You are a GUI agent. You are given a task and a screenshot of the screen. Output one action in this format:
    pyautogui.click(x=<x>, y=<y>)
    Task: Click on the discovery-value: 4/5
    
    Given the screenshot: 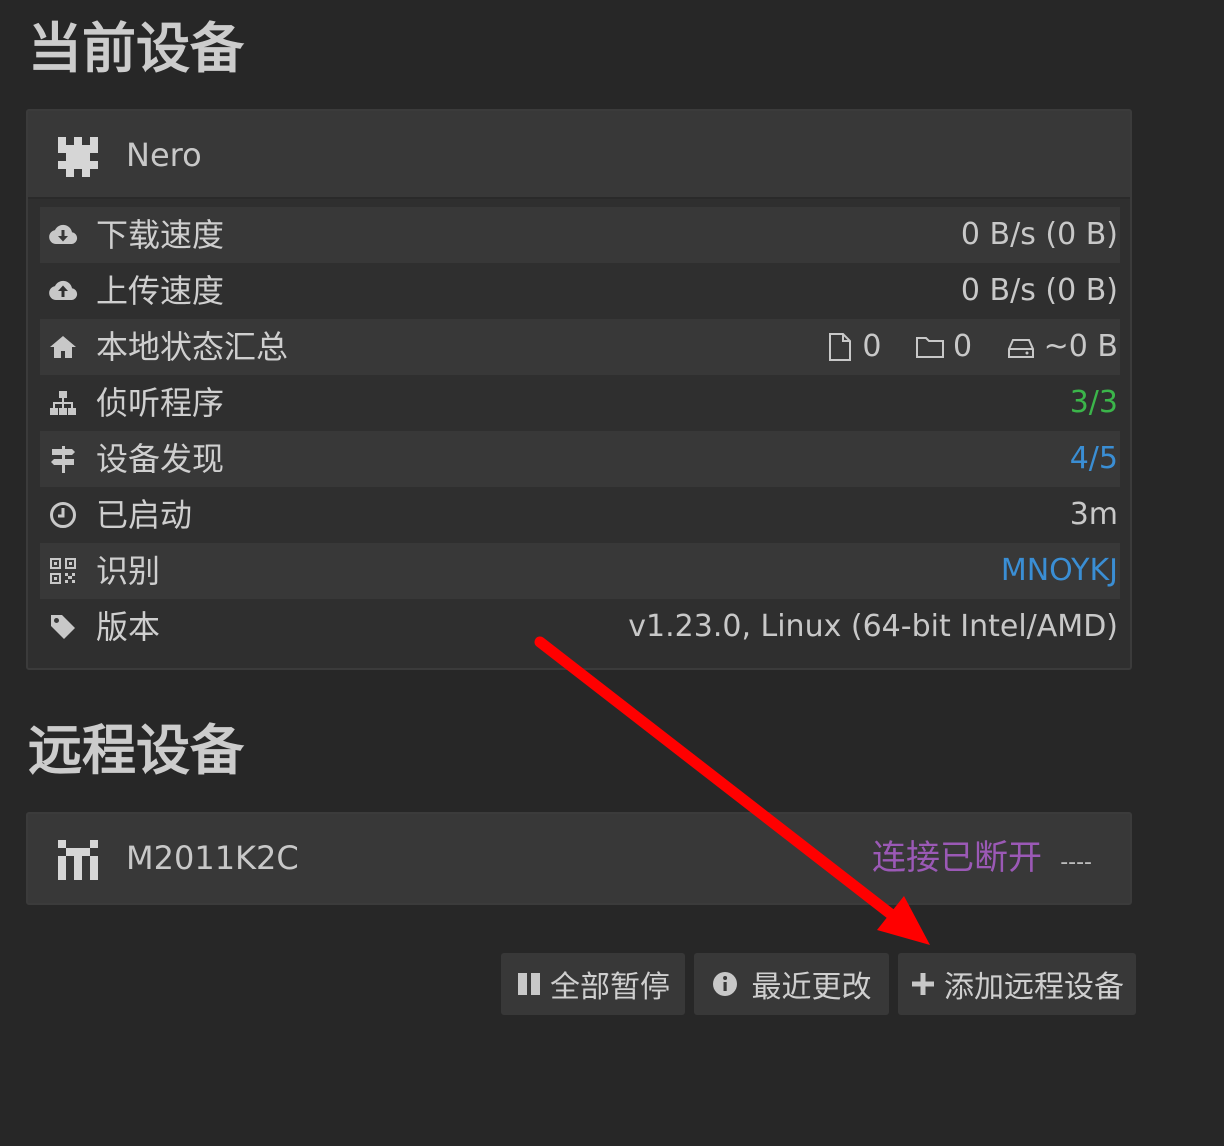 What is the action you would take?
    pyautogui.click(x=1094, y=459)
    